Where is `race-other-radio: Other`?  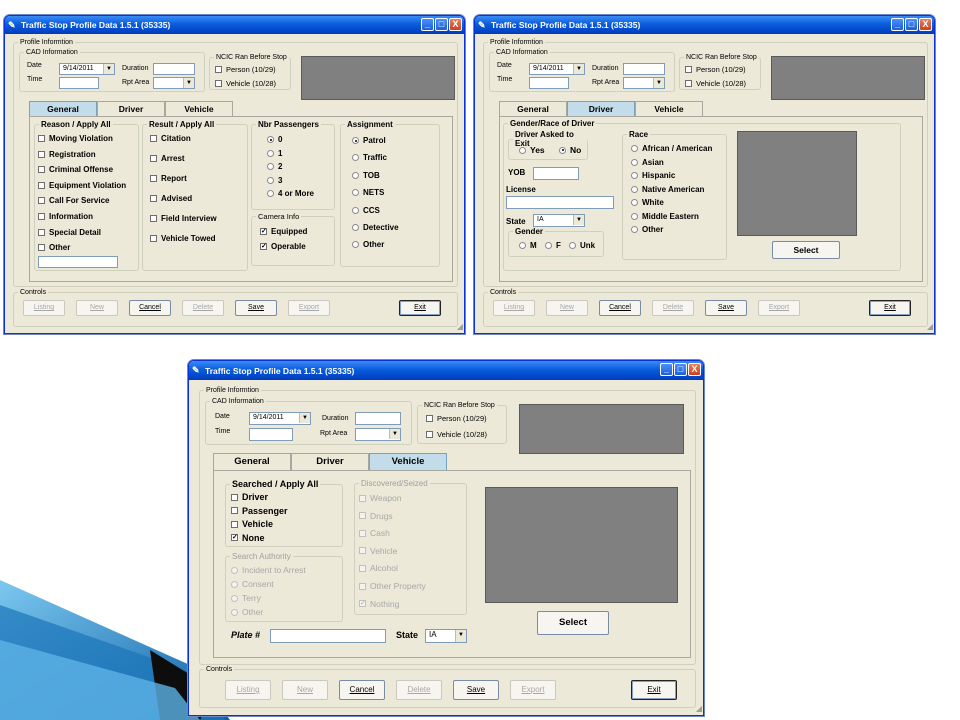
race-other-radio: Other is located at coordinates (647, 229).